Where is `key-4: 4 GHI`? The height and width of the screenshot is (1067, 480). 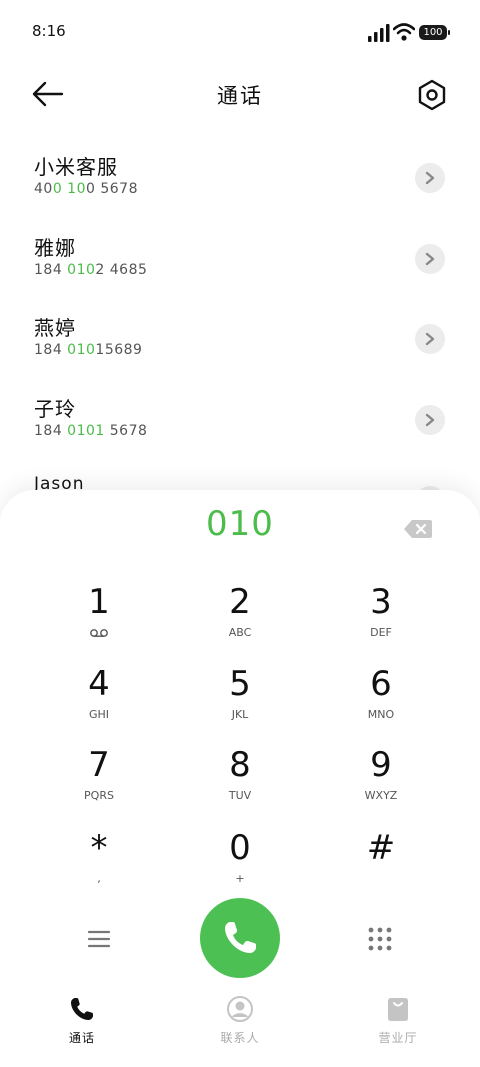
key-4: 4 GHI is located at coordinates (99, 699).